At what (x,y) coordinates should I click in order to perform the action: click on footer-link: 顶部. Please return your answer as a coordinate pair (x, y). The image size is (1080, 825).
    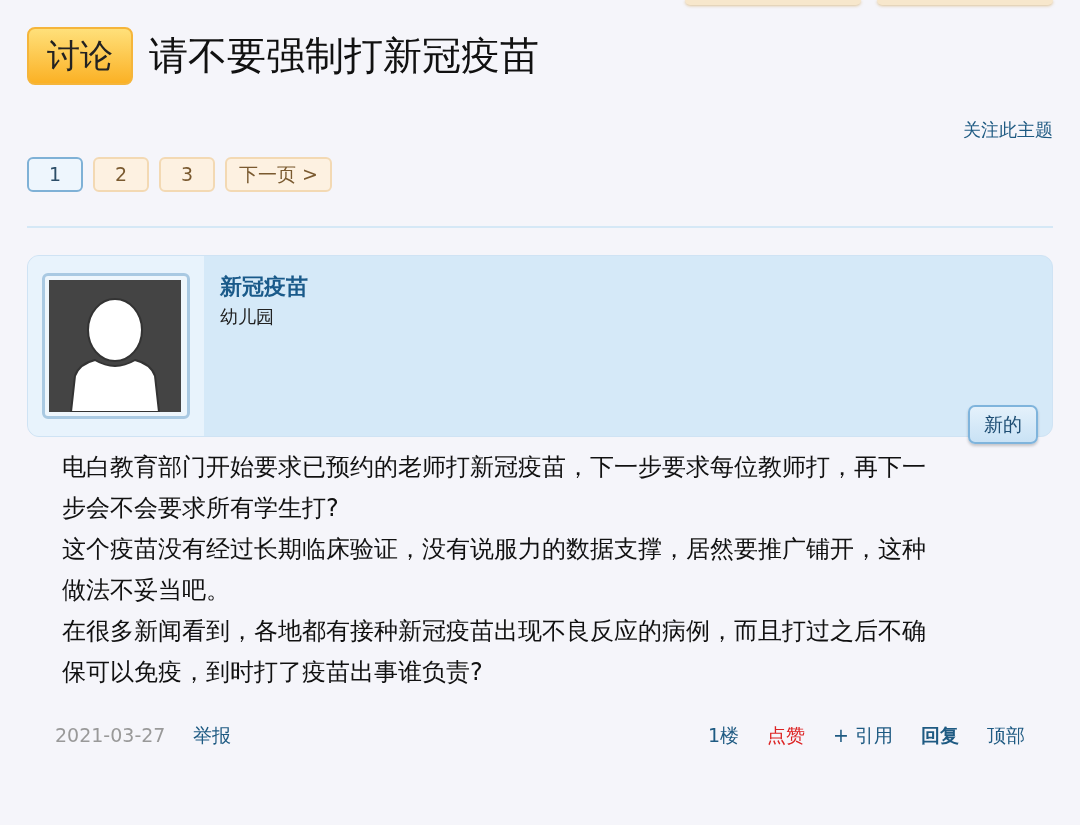
    Looking at the image, I should click on (1006, 734).